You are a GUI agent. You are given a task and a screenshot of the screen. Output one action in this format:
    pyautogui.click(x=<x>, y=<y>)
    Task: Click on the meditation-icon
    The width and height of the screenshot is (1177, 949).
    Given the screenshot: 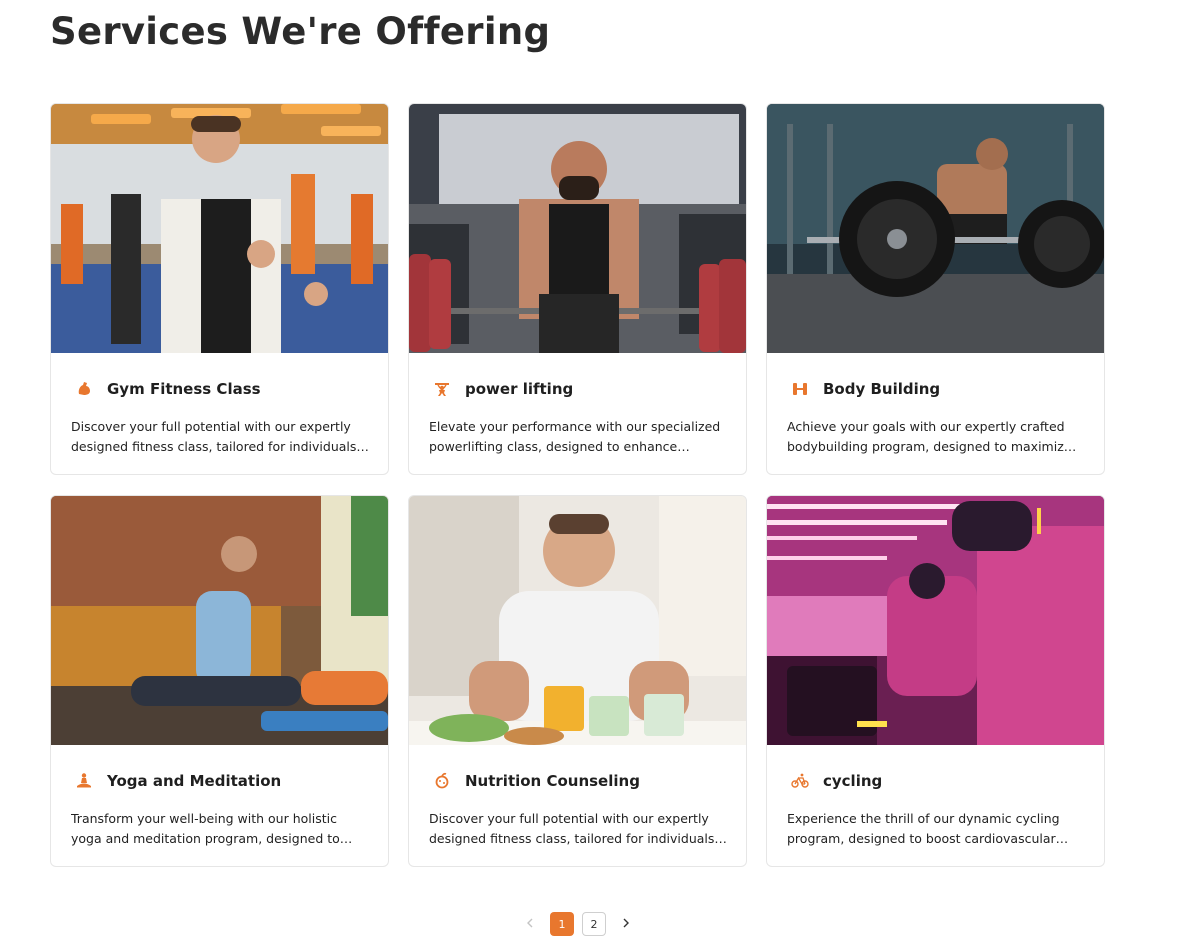 What is the action you would take?
    pyautogui.click(x=84, y=781)
    